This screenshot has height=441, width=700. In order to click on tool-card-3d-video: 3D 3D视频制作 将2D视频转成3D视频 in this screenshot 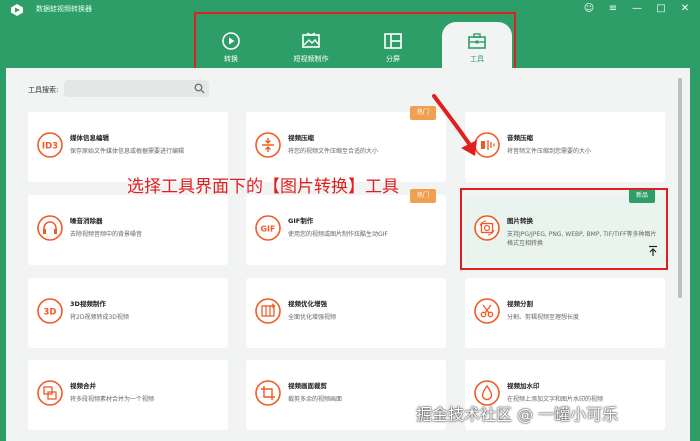, I will do `click(128, 313)`.